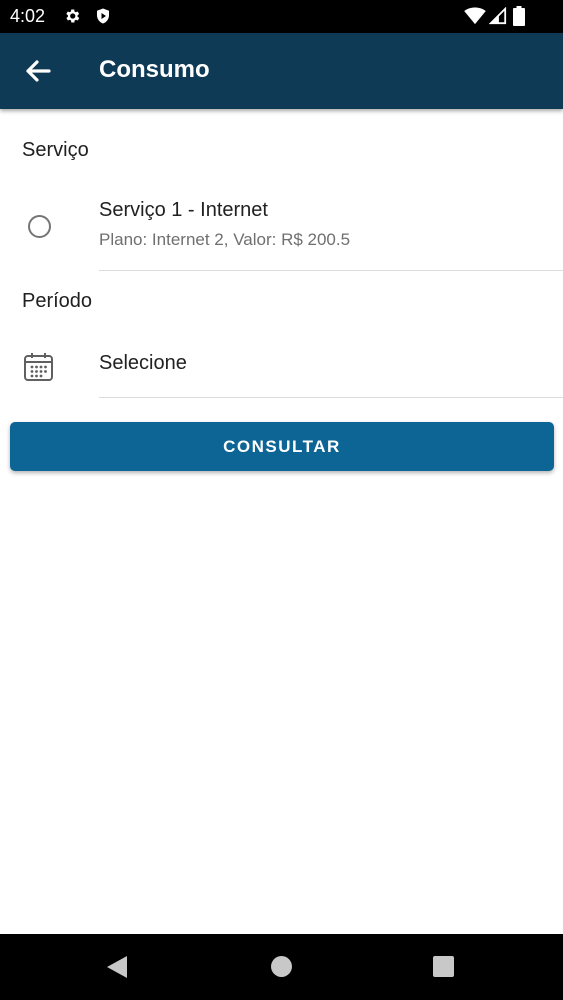  I want to click on period-select: Selecione, so click(143, 363).